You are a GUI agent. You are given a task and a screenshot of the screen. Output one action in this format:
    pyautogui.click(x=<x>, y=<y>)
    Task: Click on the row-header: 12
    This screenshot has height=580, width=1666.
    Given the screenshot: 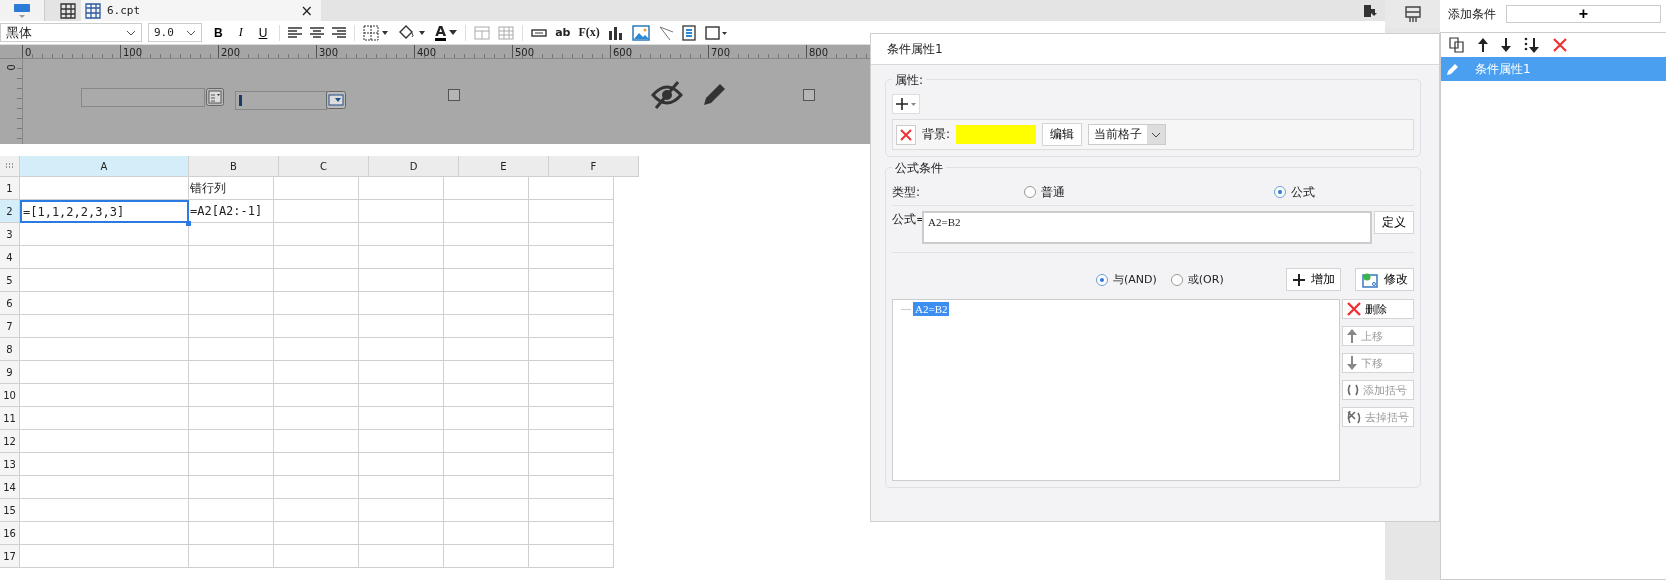 What is the action you would take?
    pyautogui.click(x=10, y=441)
    